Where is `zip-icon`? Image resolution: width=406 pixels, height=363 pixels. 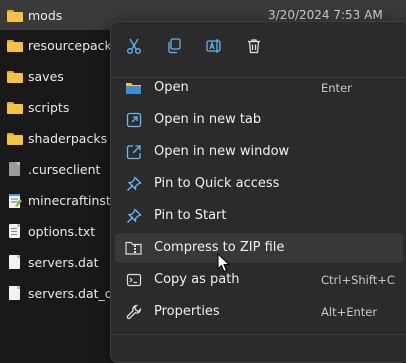
zip-icon is located at coordinates (134, 248).